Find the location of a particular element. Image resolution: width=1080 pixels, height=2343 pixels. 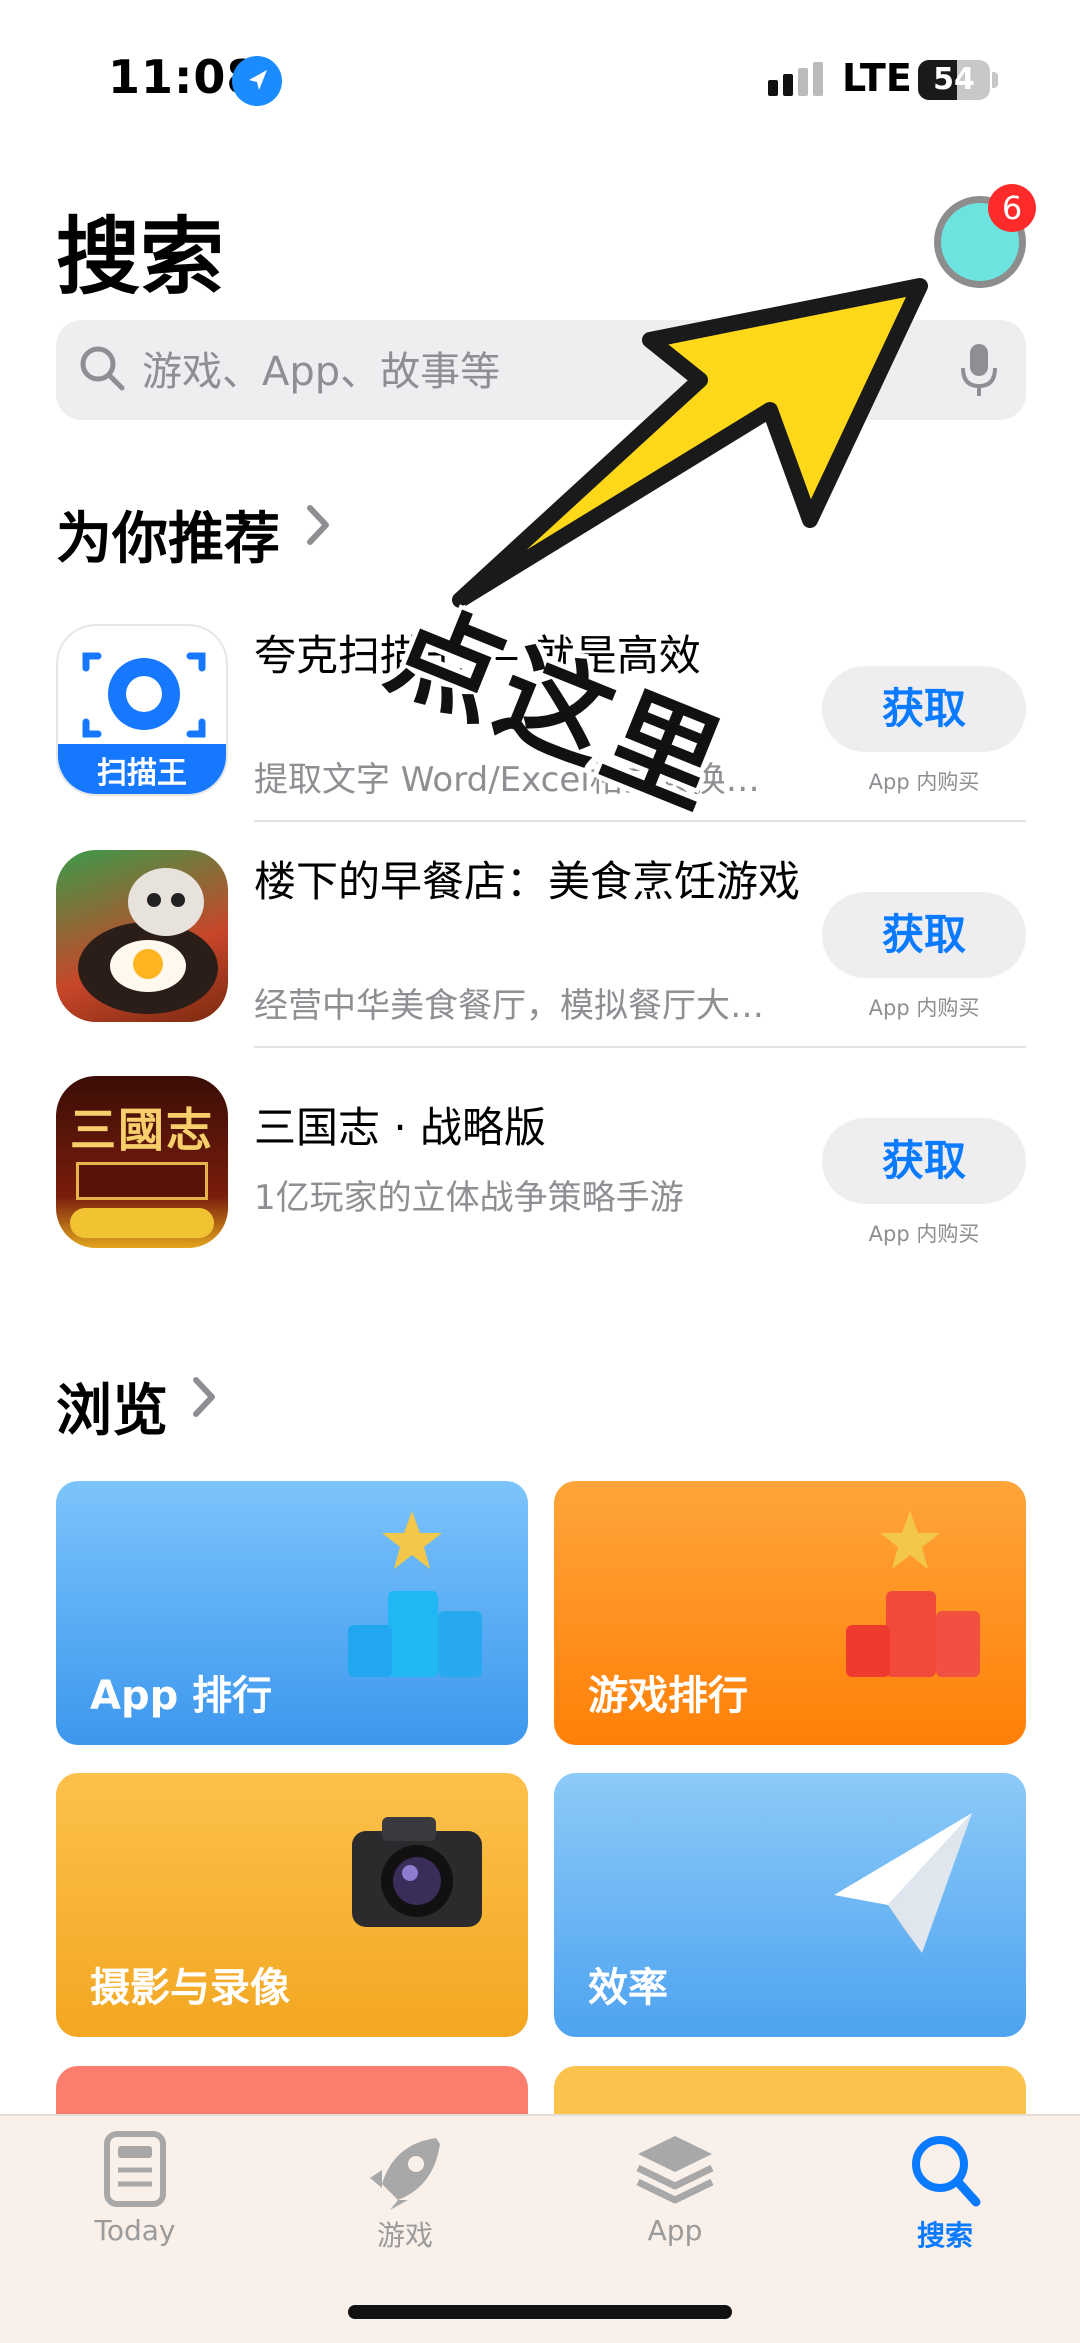

browse-tile-game-charts: 游戏排行 is located at coordinates (790, 1613).